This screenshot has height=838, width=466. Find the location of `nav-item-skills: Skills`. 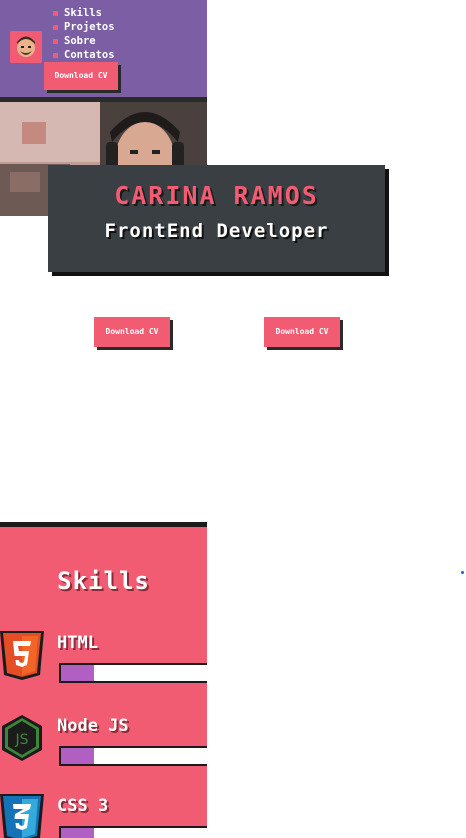

nav-item-skills: Skills is located at coordinates (84, 13).